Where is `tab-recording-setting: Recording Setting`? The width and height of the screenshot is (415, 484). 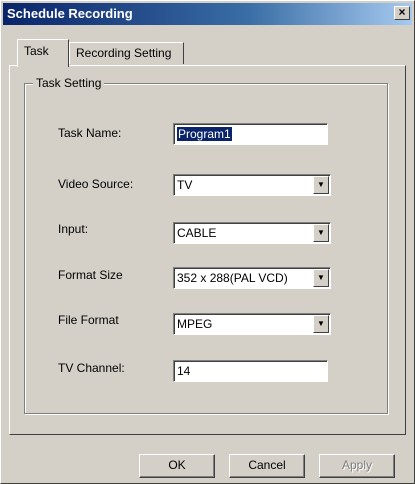
tab-recording-setting: Recording Setting is located at coordinates (126, 53).